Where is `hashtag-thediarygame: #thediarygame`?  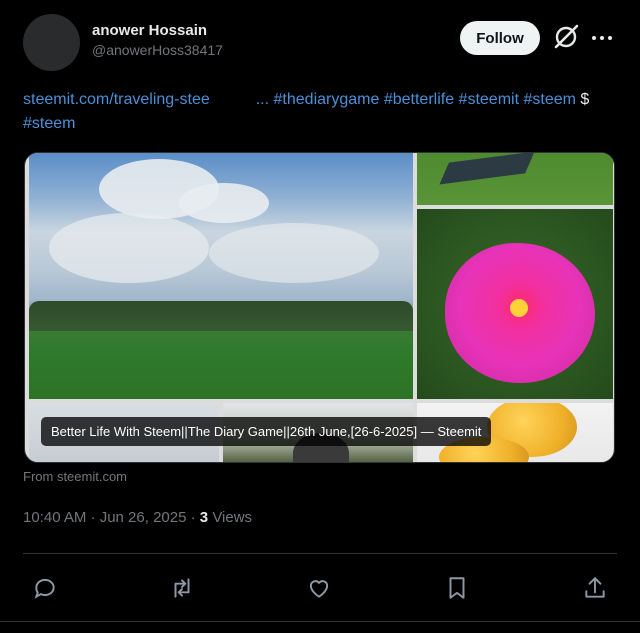
hashtag-thediarygame: #thediarygame is located at coordinates (327, 99).